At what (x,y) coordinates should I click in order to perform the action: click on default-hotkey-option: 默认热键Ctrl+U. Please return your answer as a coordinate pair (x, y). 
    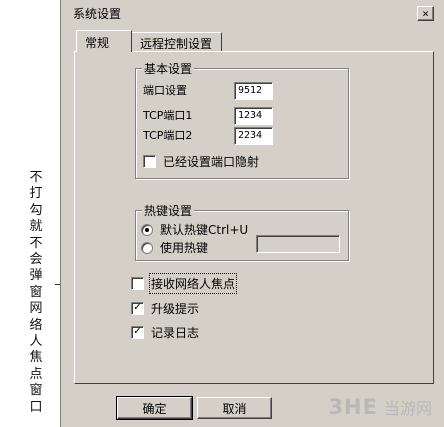
    Looking at the image, I should click on (194, 229).